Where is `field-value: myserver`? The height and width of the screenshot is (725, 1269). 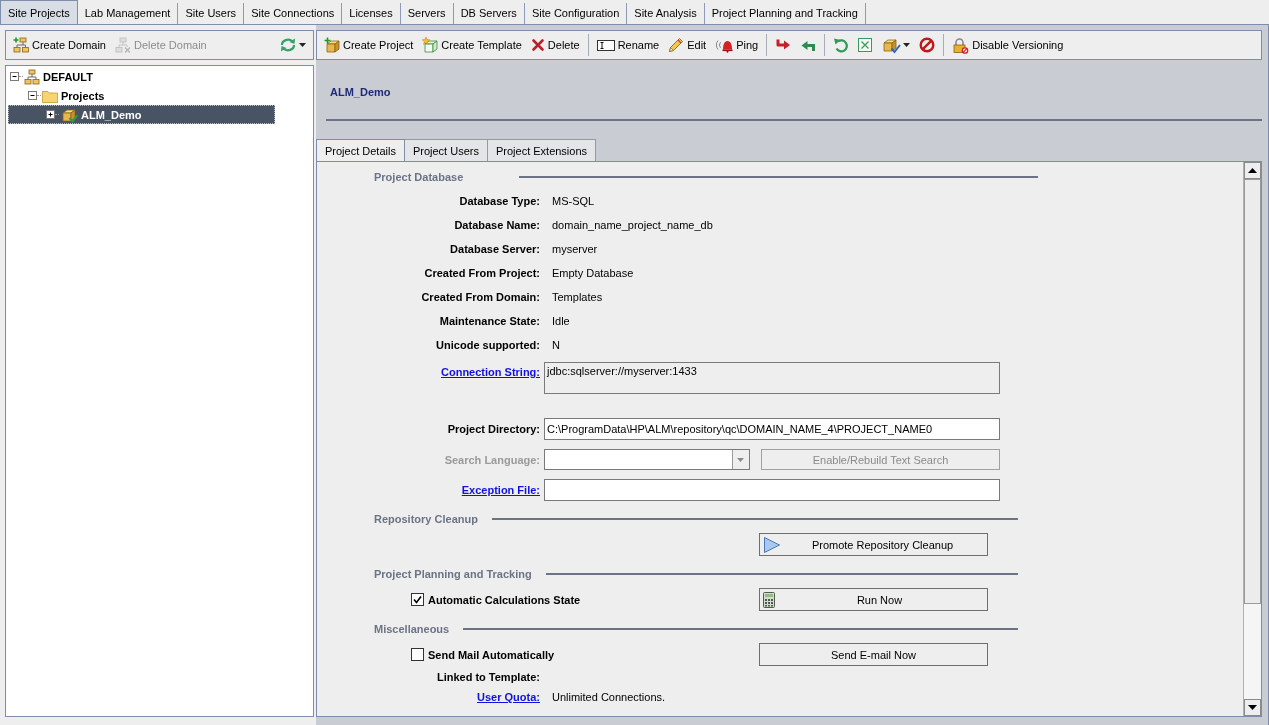 field-value: myserver is located at coordinates (575, 249).